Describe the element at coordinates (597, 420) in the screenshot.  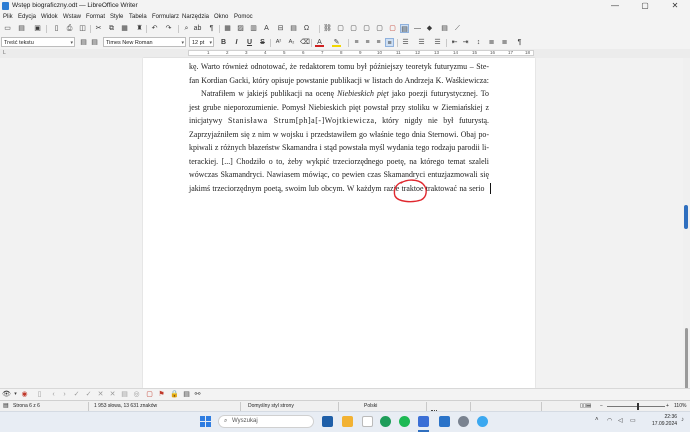
I see `chevron-up-icon: ˄` at that location.